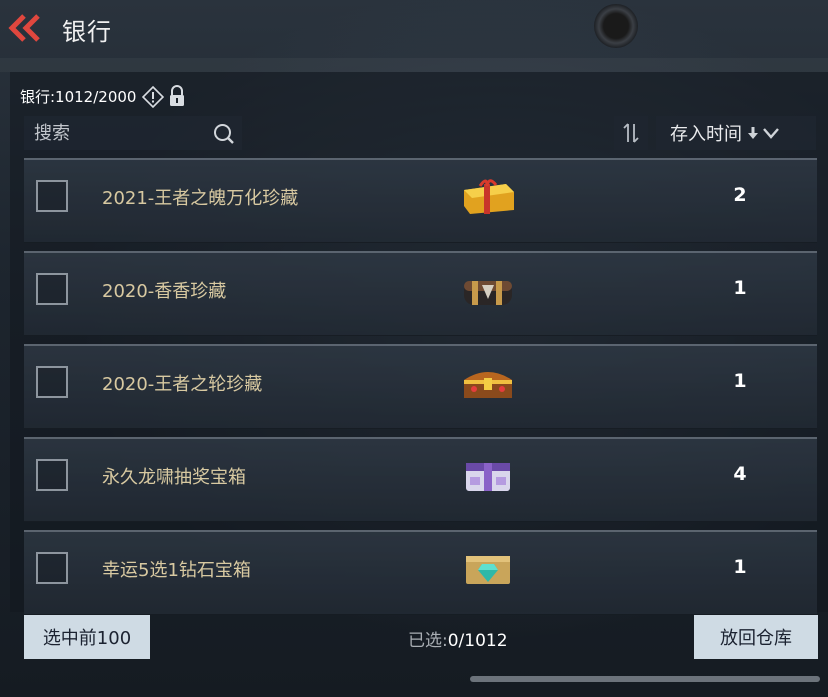 The height and width of the screenshot is (697, 828). I want to click on bank-capacity-label: 银行:1012/2000, so click(78, 96).